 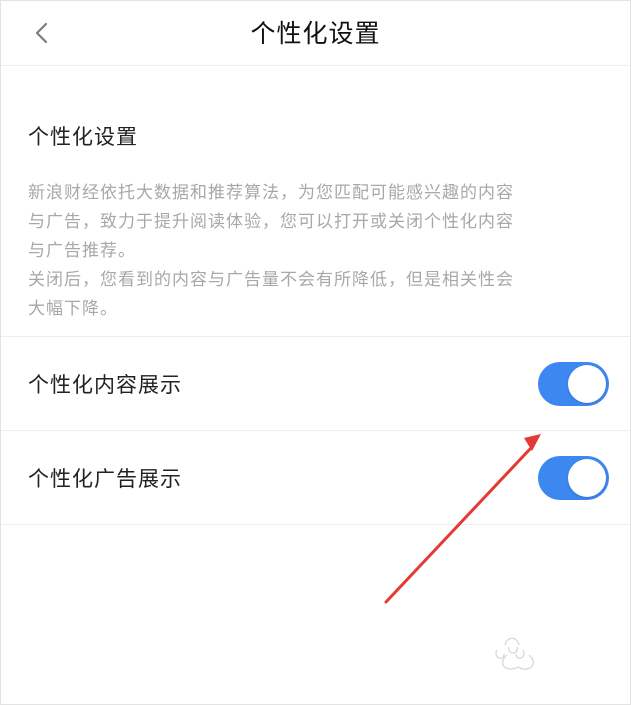 What do you see at coordinates (271, 280) in the screenshot?
I see `intro-description-line: 关闭后，您看到的内容与广告量不会有所降低，但是相关性会` at bounding box center [271, 280].